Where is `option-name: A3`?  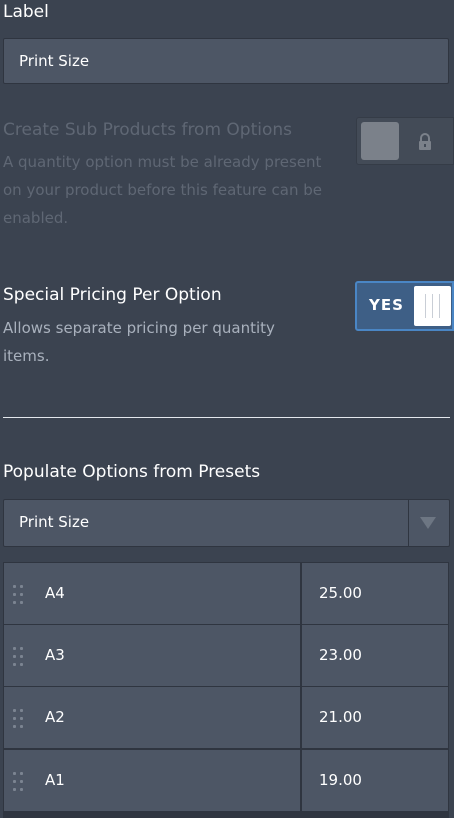
option-name: A3 is located at coordinates (55, 655).